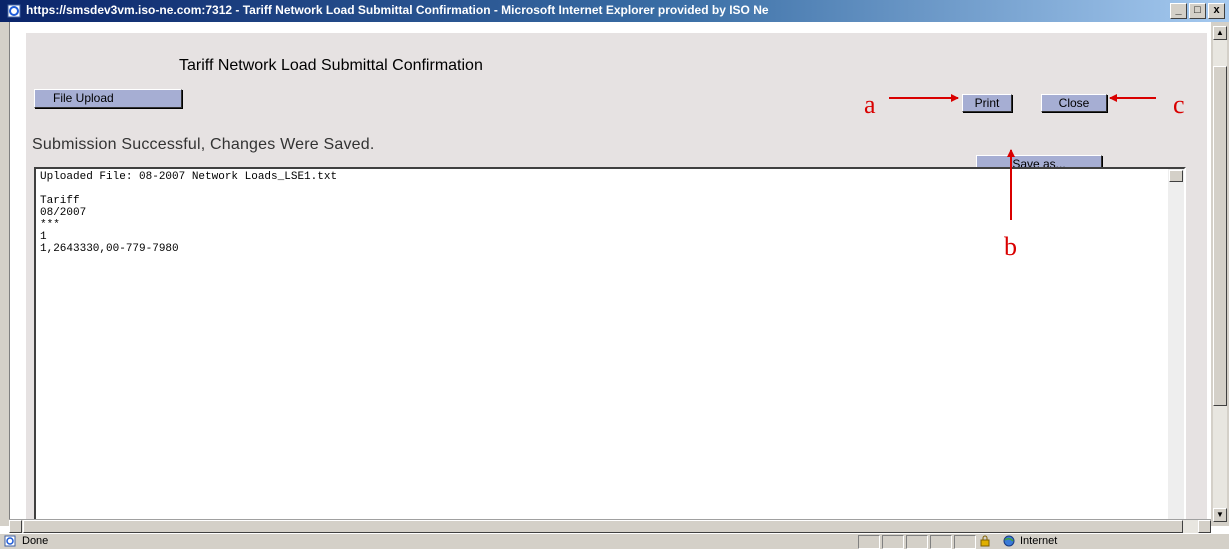 Image resolution: width=1229 pixels, height=549 pixels. What do you see at coordinates (1022, 157) in the screenshot?
I see `annotation-arrows` at bounding box center [1022, 157].